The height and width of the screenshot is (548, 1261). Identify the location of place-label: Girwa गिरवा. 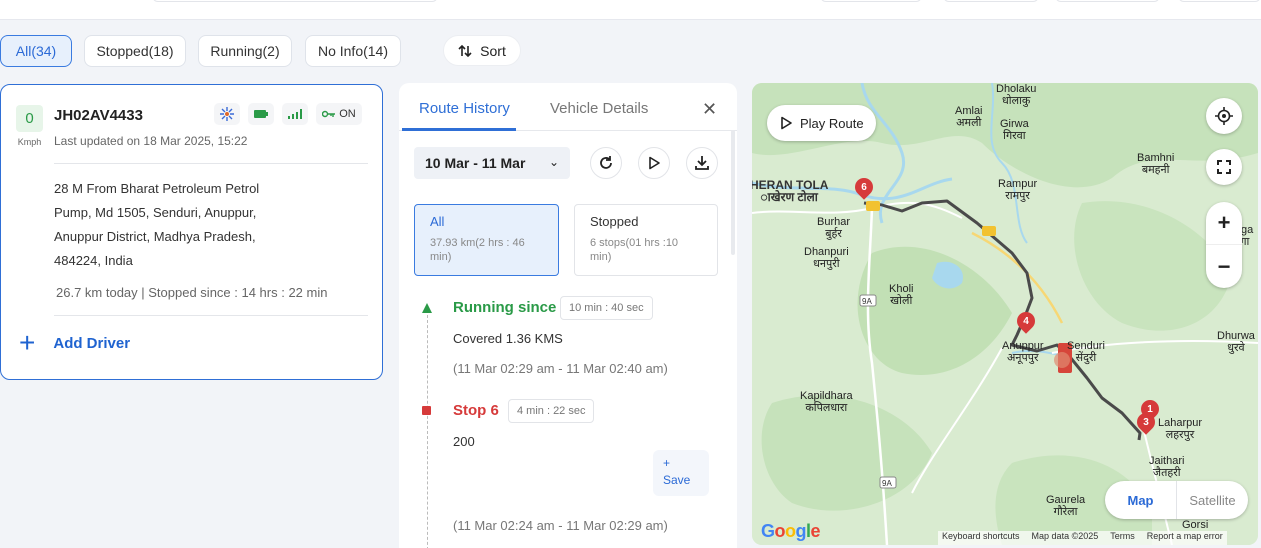
(1014, 130).